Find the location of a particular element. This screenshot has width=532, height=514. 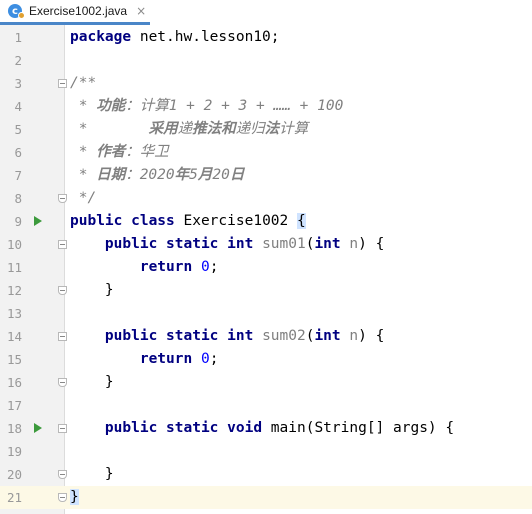

code-token: 作者 is located at coordinates (111, 152).